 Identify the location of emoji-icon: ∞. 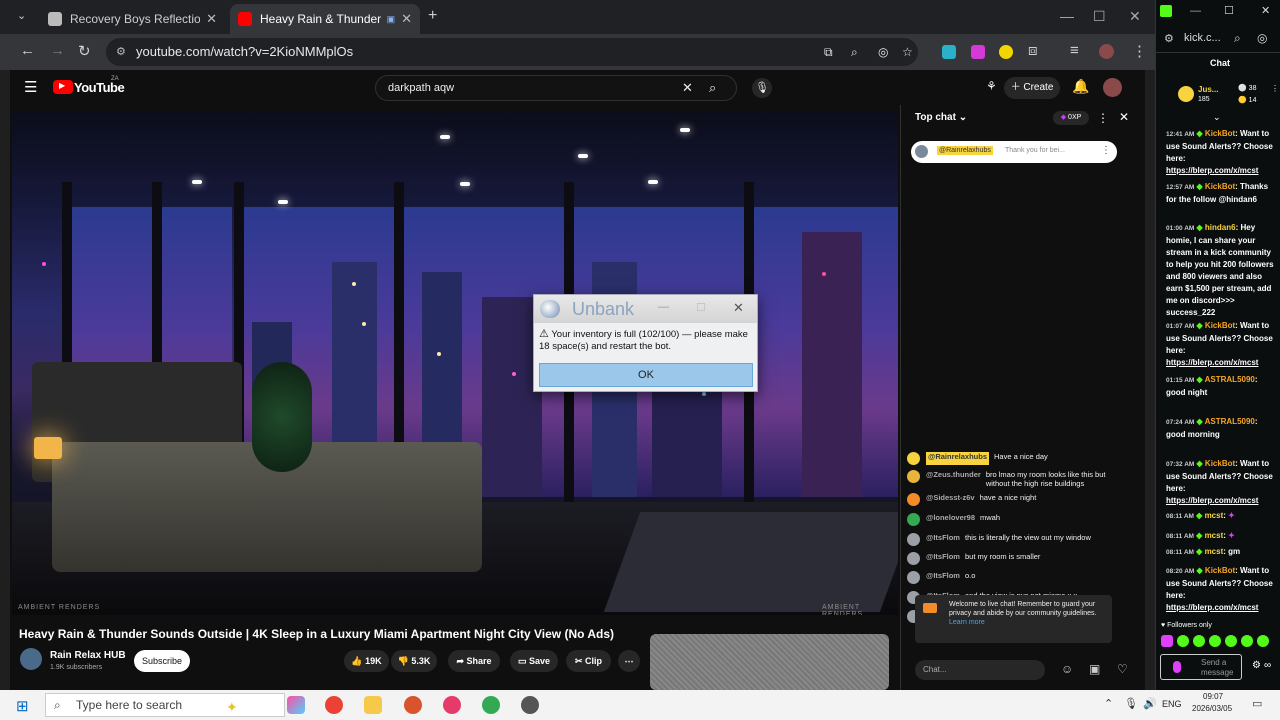
(1267, 665).